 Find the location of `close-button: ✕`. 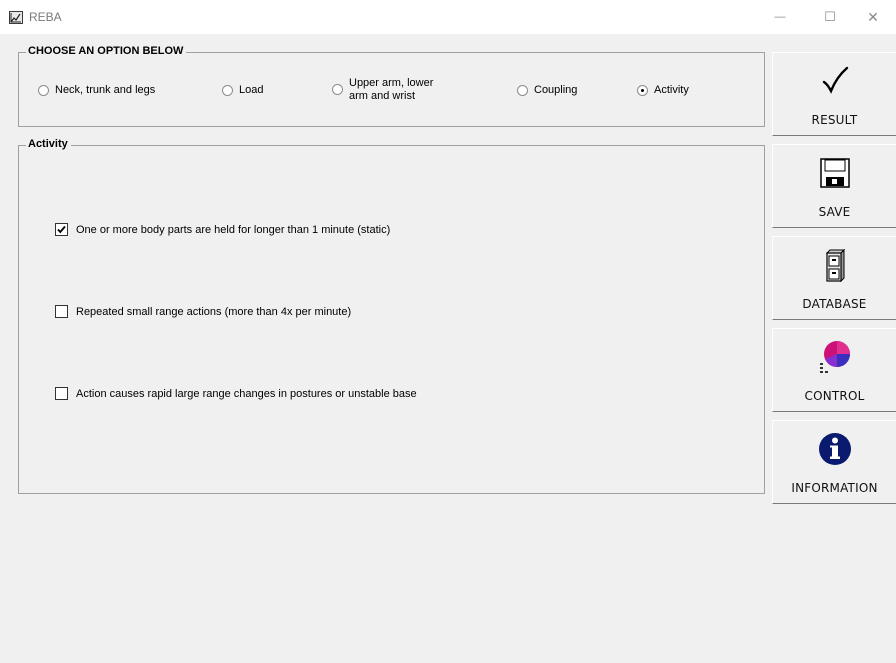

close-button: ✕ is located at coordinates (873, 17).